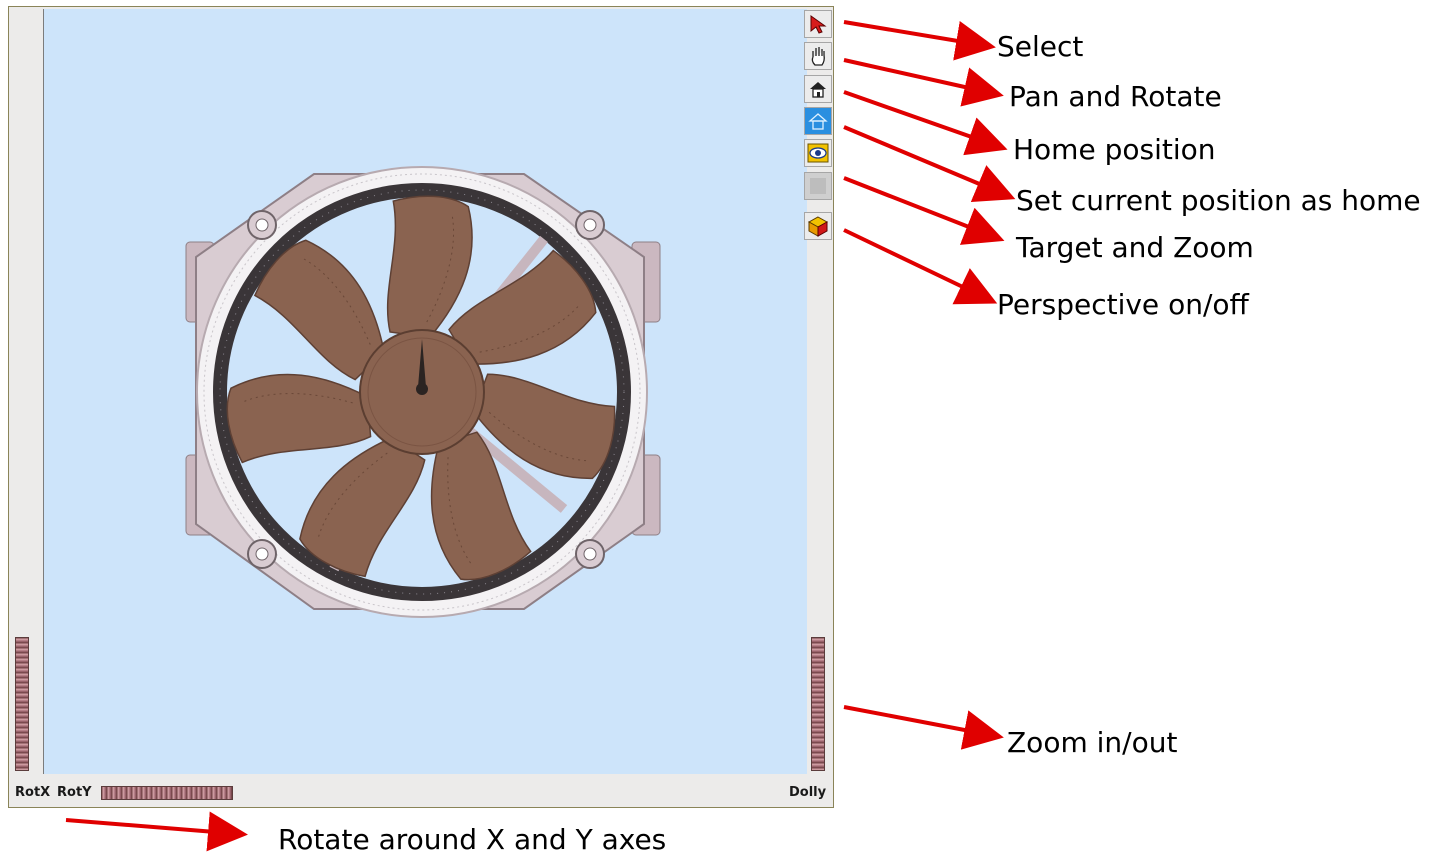 The height and width of the screenshot is (868, 1443). What do you see at coordinates (1114, 149) in the screenshot?
I see `callout-home-position: Home position` at bounding box center [1114, 149].